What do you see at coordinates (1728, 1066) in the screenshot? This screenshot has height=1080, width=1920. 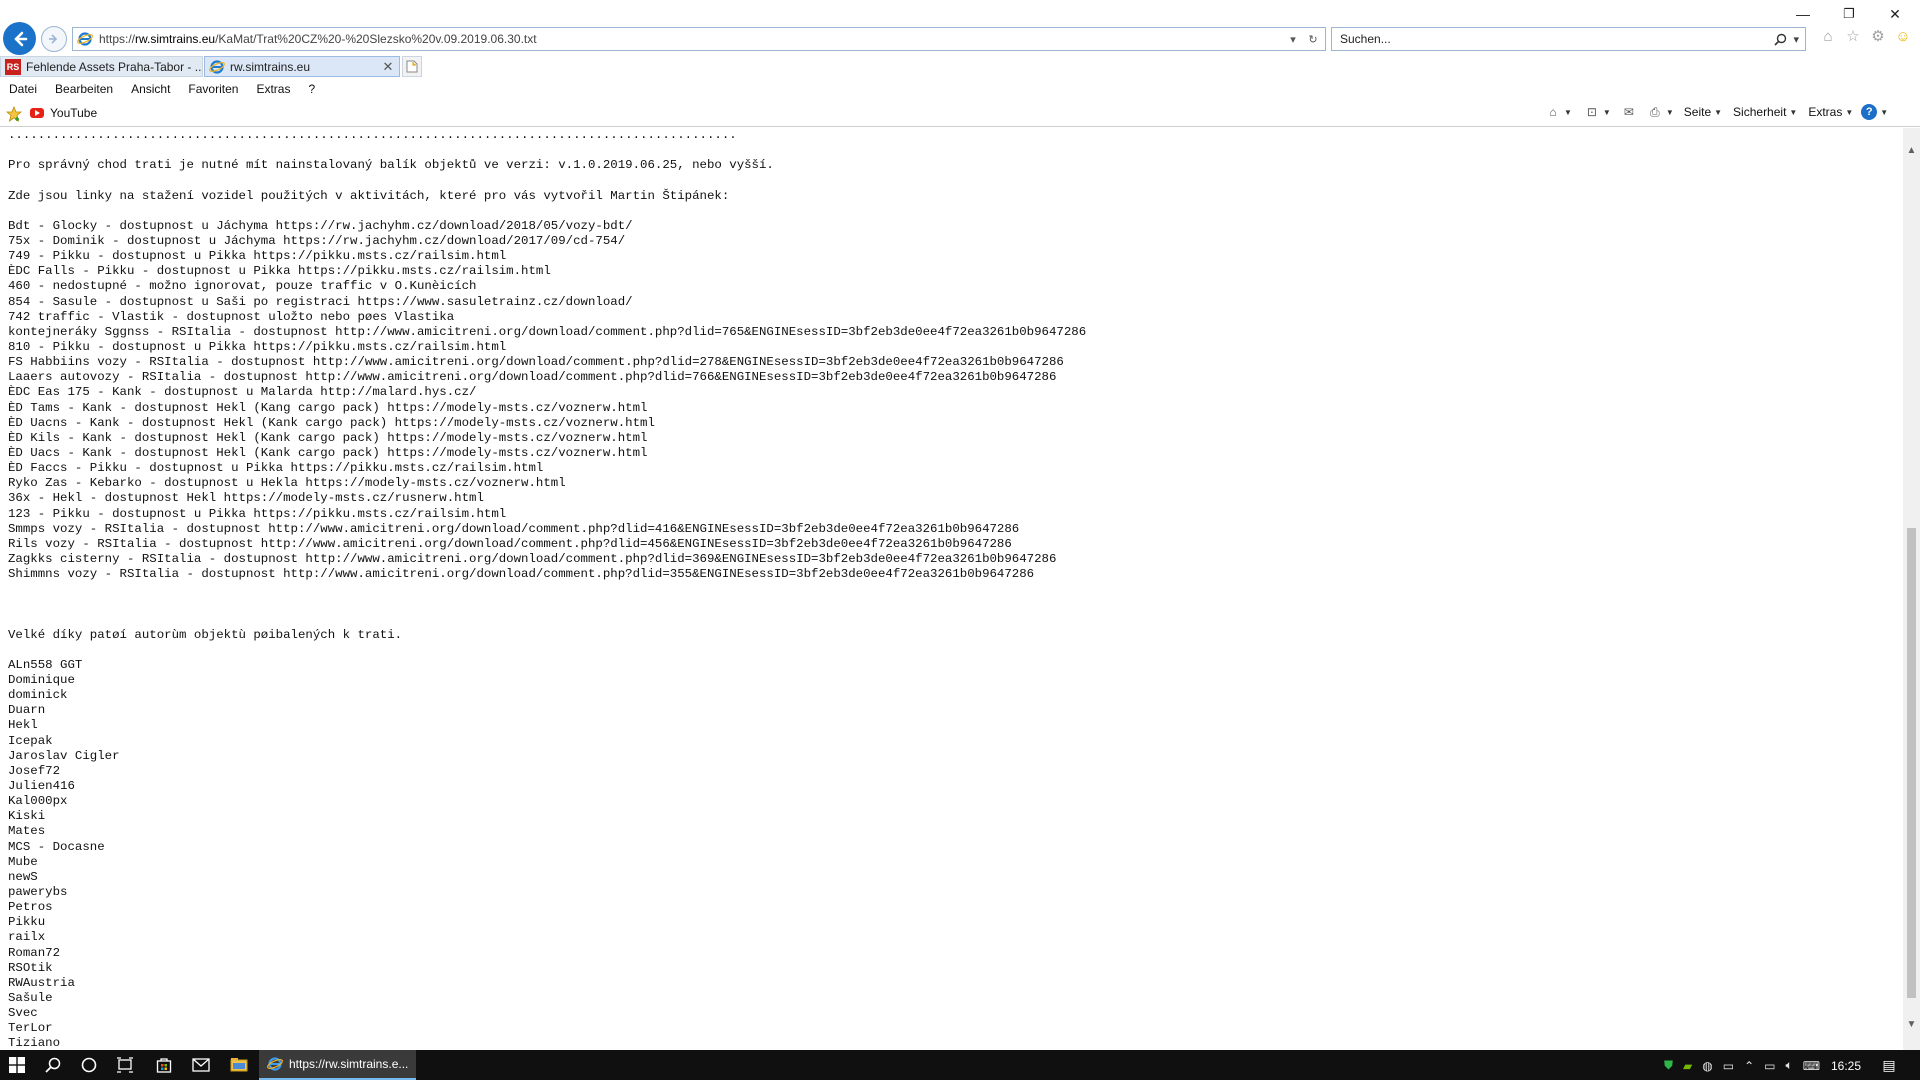 I see `drive-icon: ▭` at bounding box center [1728, 1066].